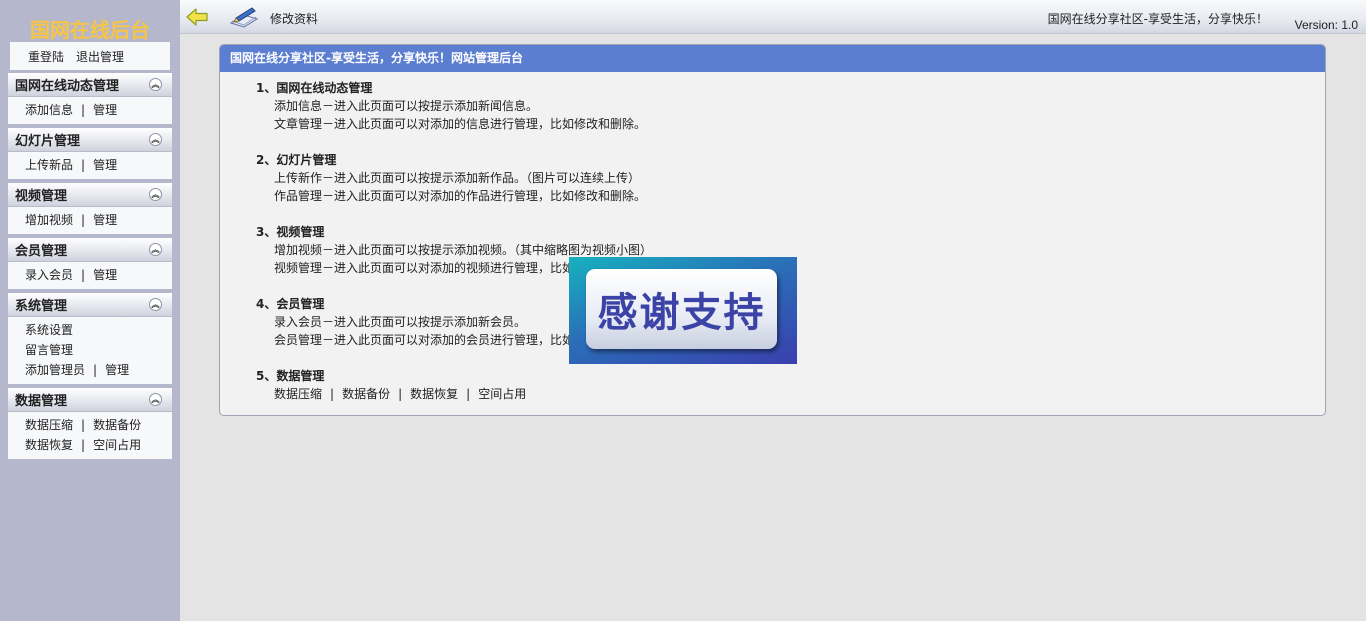 The width and height of the screenshot is (1366, 621). What do you see at coordinates (105, 220) in the screenshot?
I see `menu-link-manage-video: 管理` at bounding box center [105, 220].